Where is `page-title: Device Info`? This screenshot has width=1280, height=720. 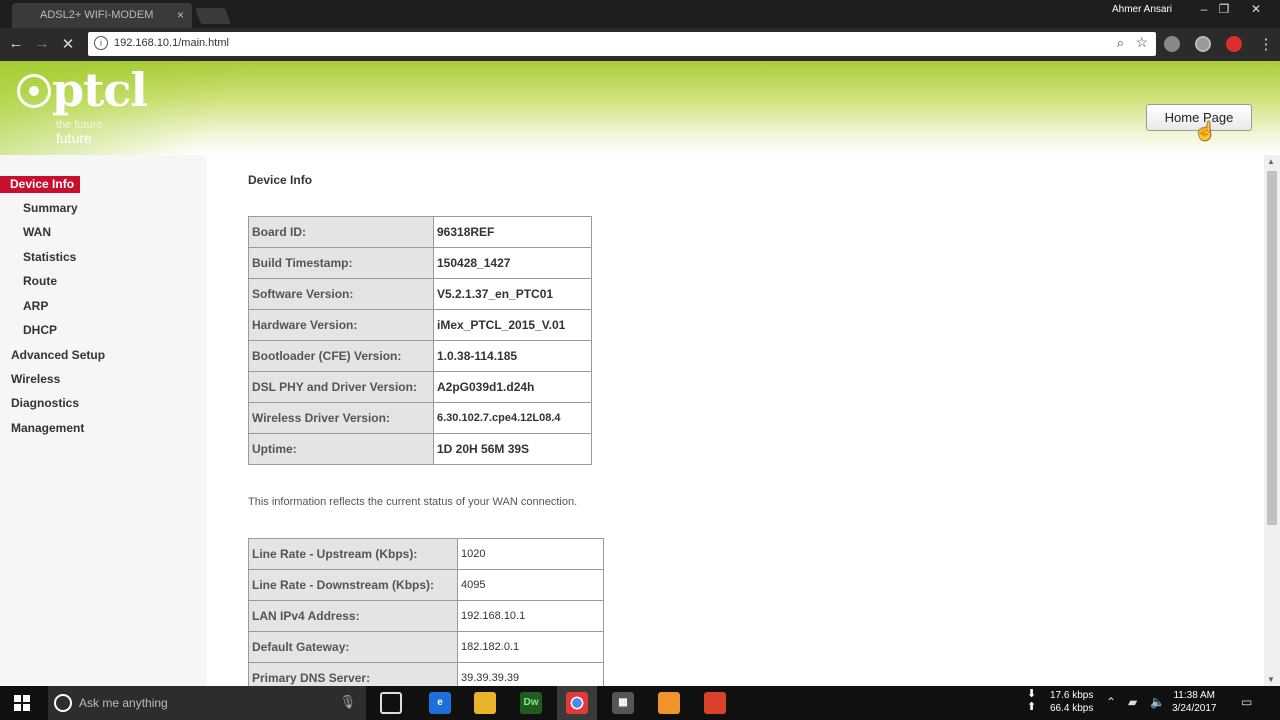 page-title: Device Info is located at coordinates (280, 180).